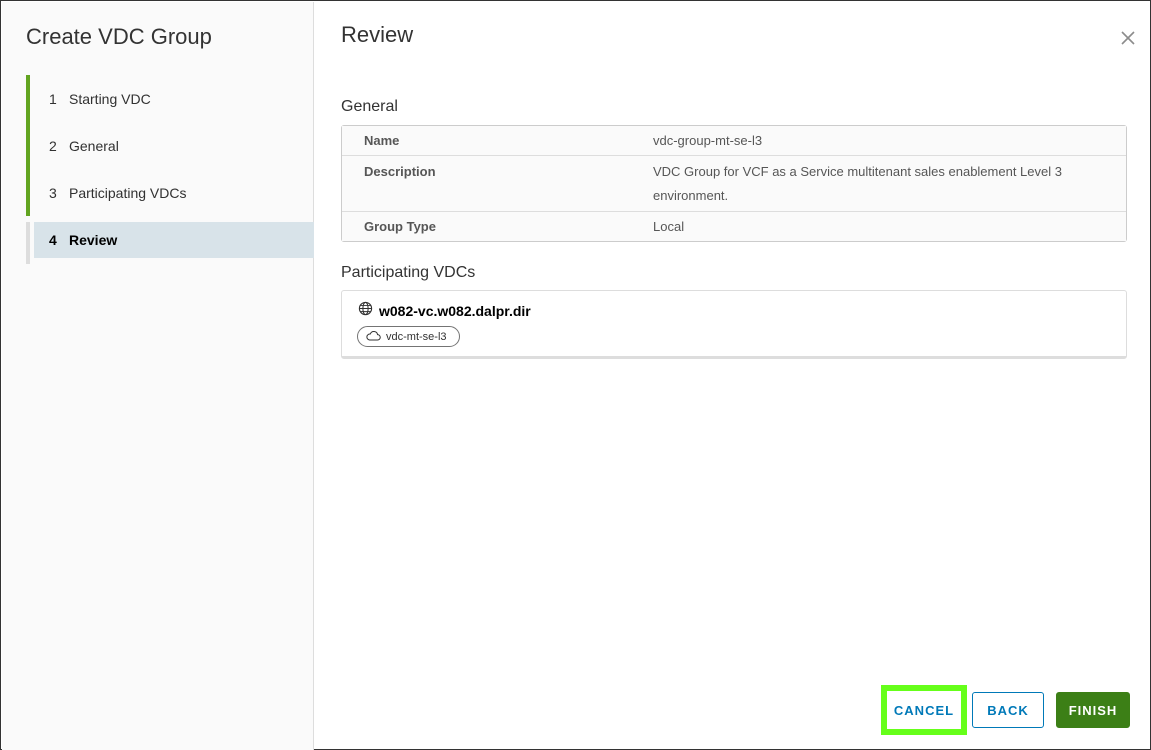  What do you see at coordinates (128, 192) in the screenshot?
I see `step-label: Participating VDCs` at bounding box center [128, 192].